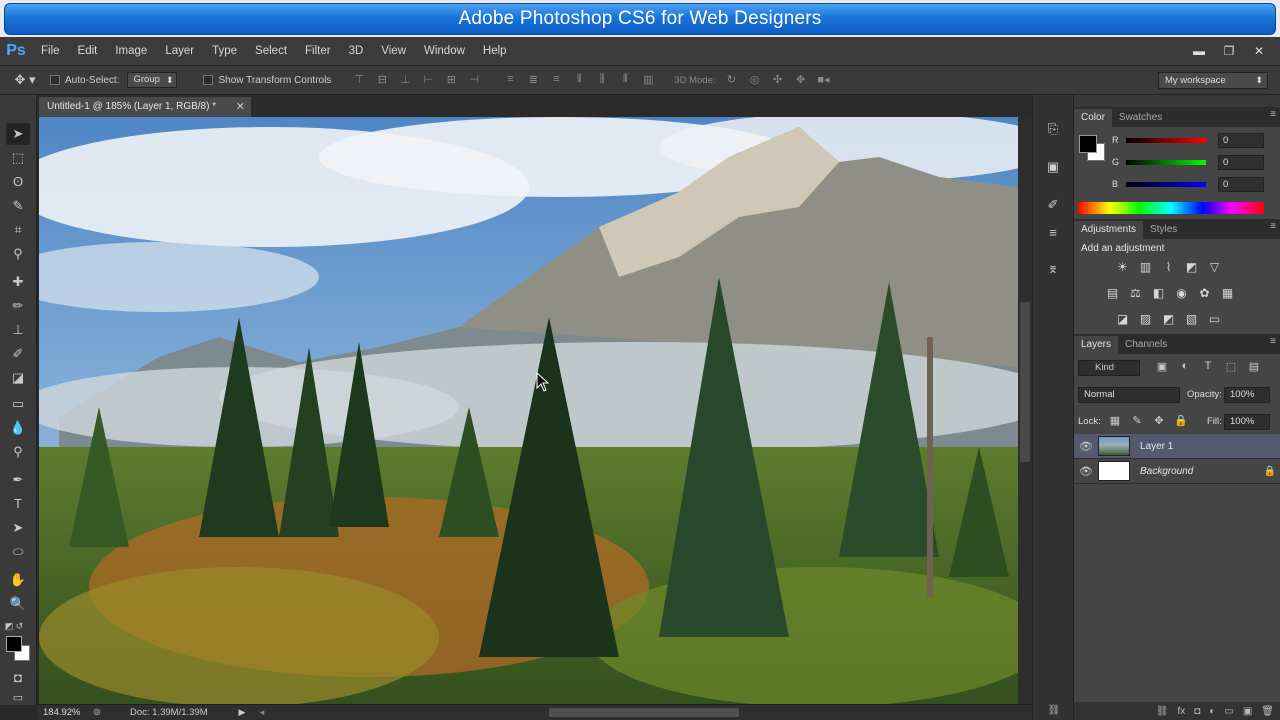 This screenshot has width=1280, height=720. What do you see at coordinates (1115, 420) in the screenshot?
I see `lock-transparent-icon: ▦` at bounding box center [1115, 420].